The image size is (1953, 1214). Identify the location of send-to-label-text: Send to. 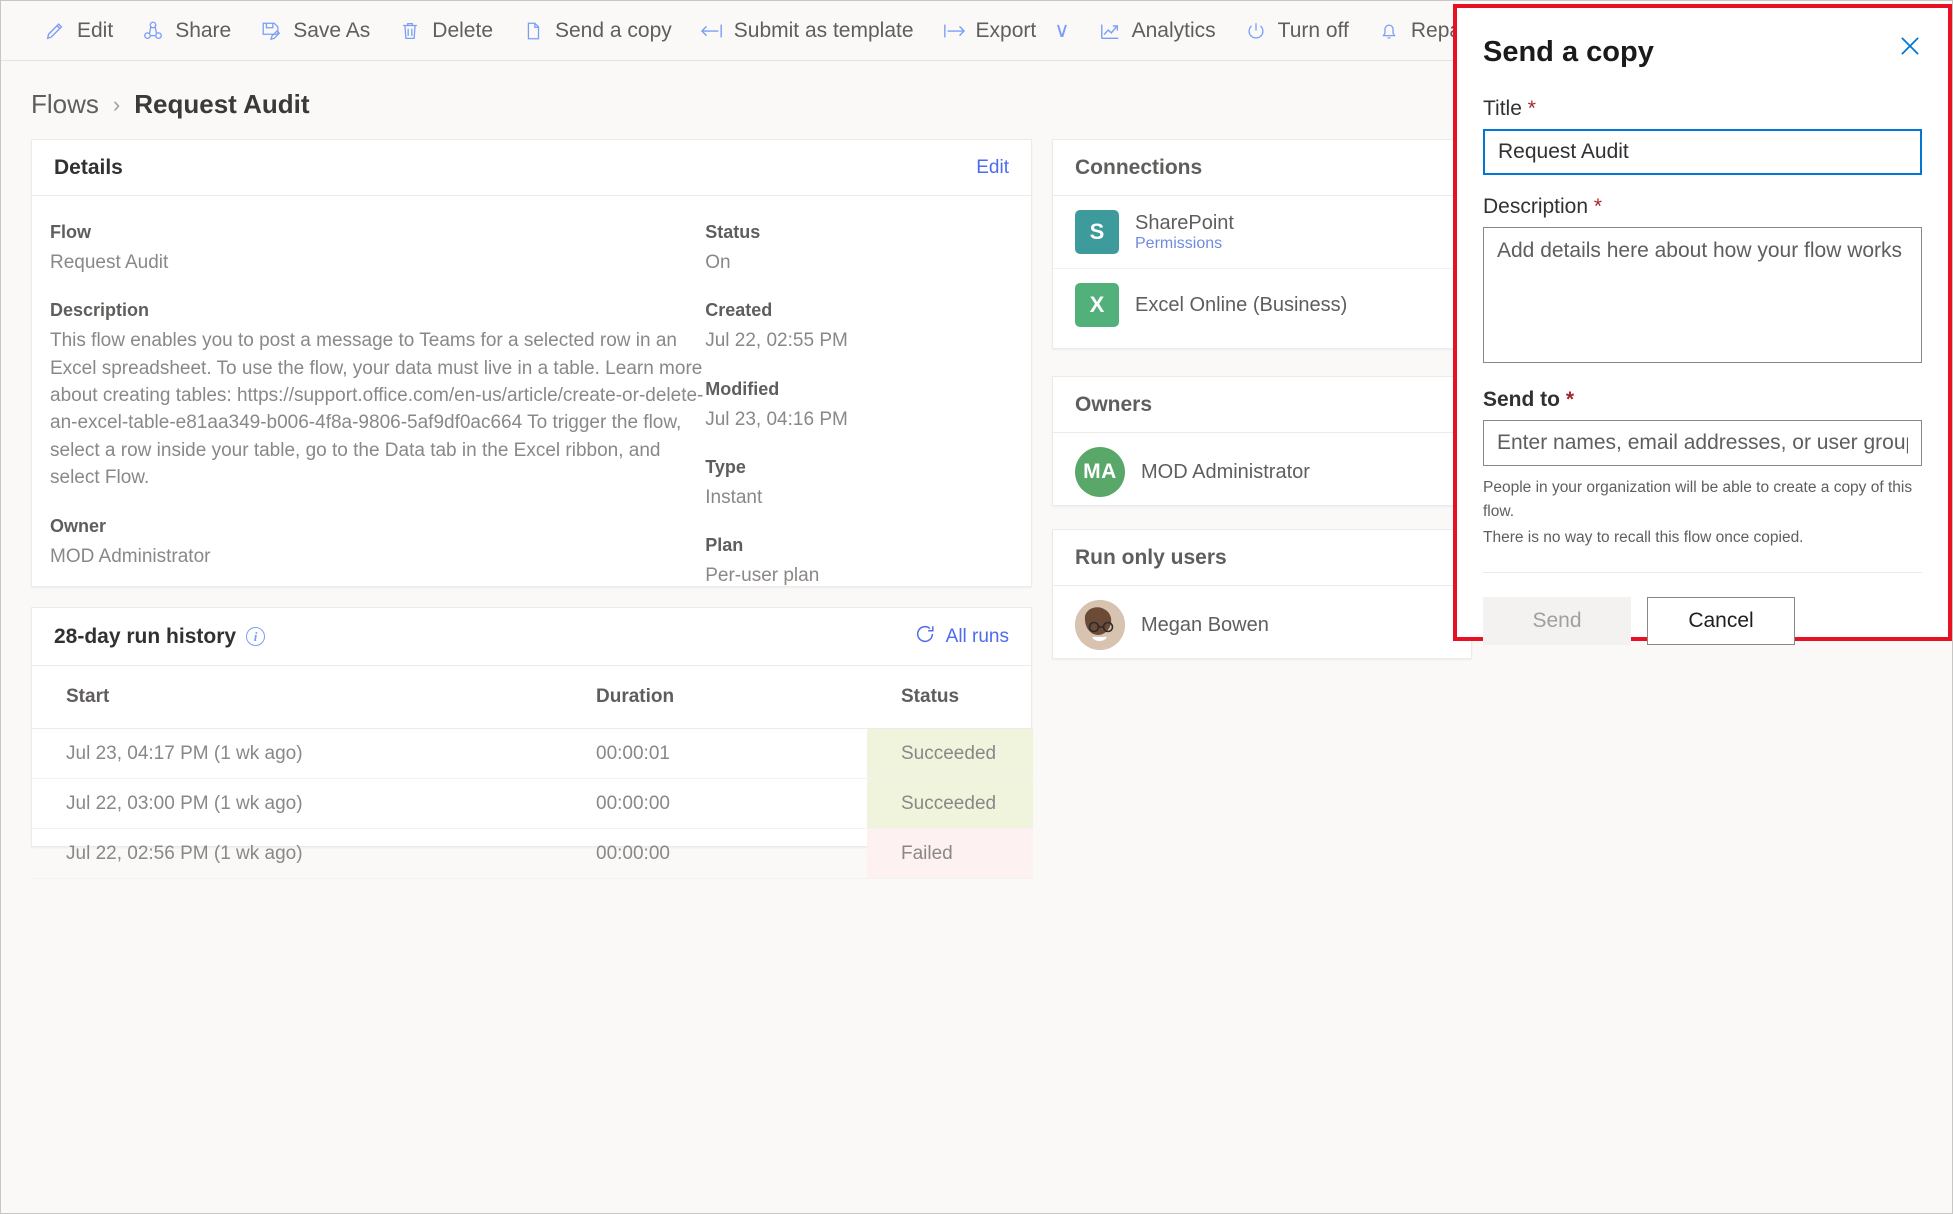
(1521, 399).